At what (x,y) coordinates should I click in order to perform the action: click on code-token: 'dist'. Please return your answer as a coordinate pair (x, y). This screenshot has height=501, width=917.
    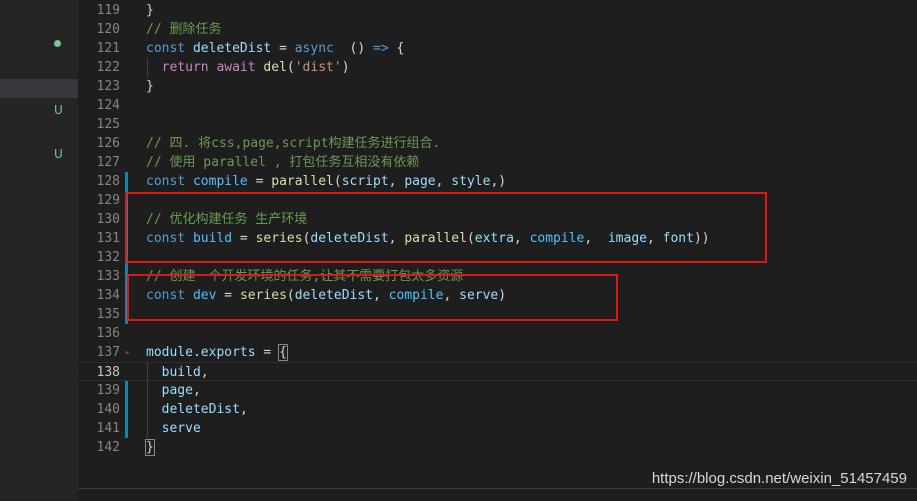
    Looking at the image, I should click on (318, 67).